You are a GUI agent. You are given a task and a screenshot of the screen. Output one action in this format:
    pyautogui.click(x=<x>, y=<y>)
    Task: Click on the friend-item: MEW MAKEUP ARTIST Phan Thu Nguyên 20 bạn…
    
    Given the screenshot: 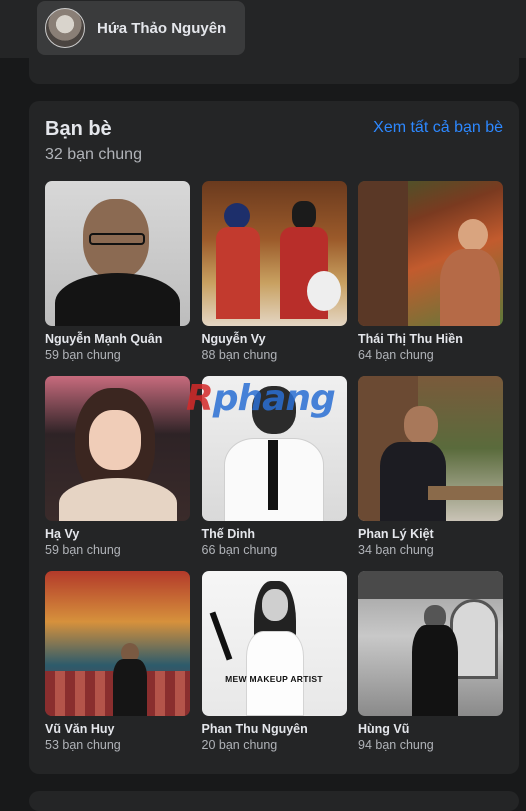 What is the action you would take?
    pyautogui.click(x=274, y=668)
    